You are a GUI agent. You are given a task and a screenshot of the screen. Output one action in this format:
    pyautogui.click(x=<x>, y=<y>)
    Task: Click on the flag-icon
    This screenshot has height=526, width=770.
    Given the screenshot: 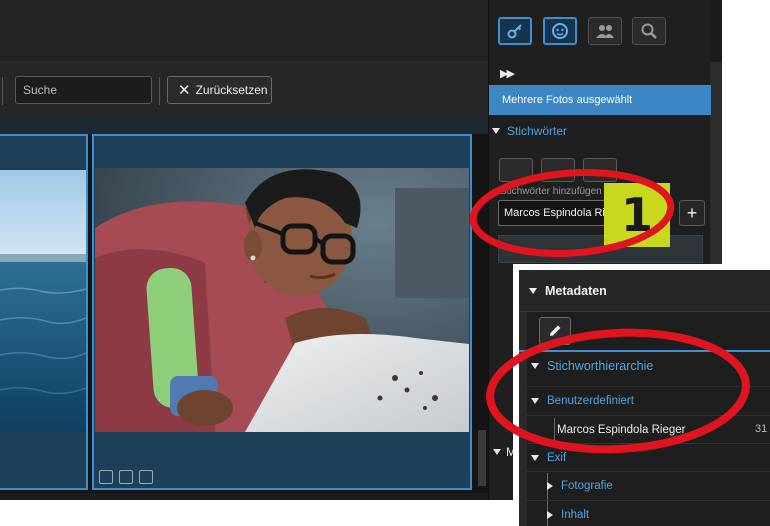 What is the action you would take?
    pyautogui.click(x=146, y=477)
    